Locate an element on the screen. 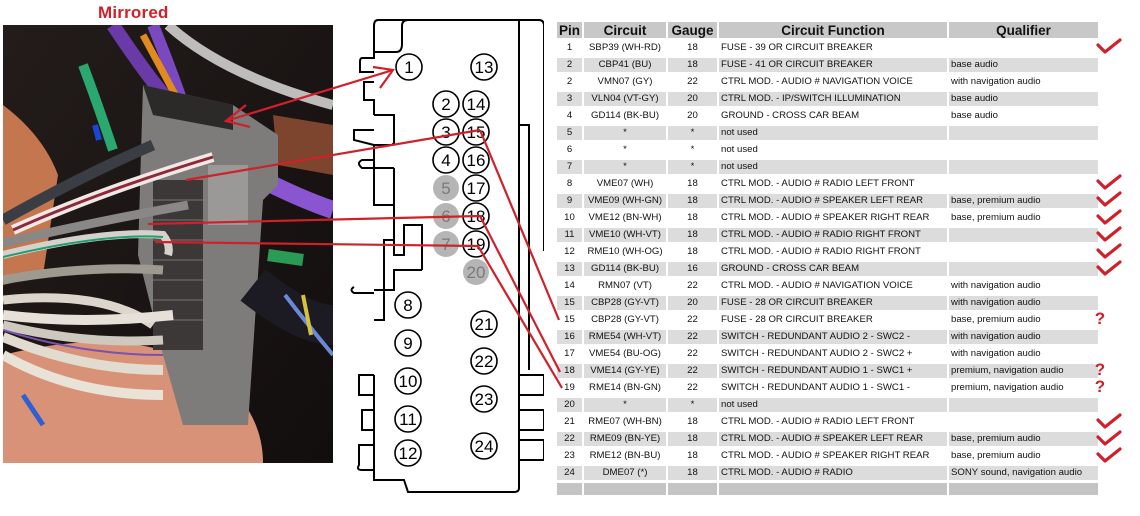  header-function: Circuit Function is located at coordinates (833, 30).